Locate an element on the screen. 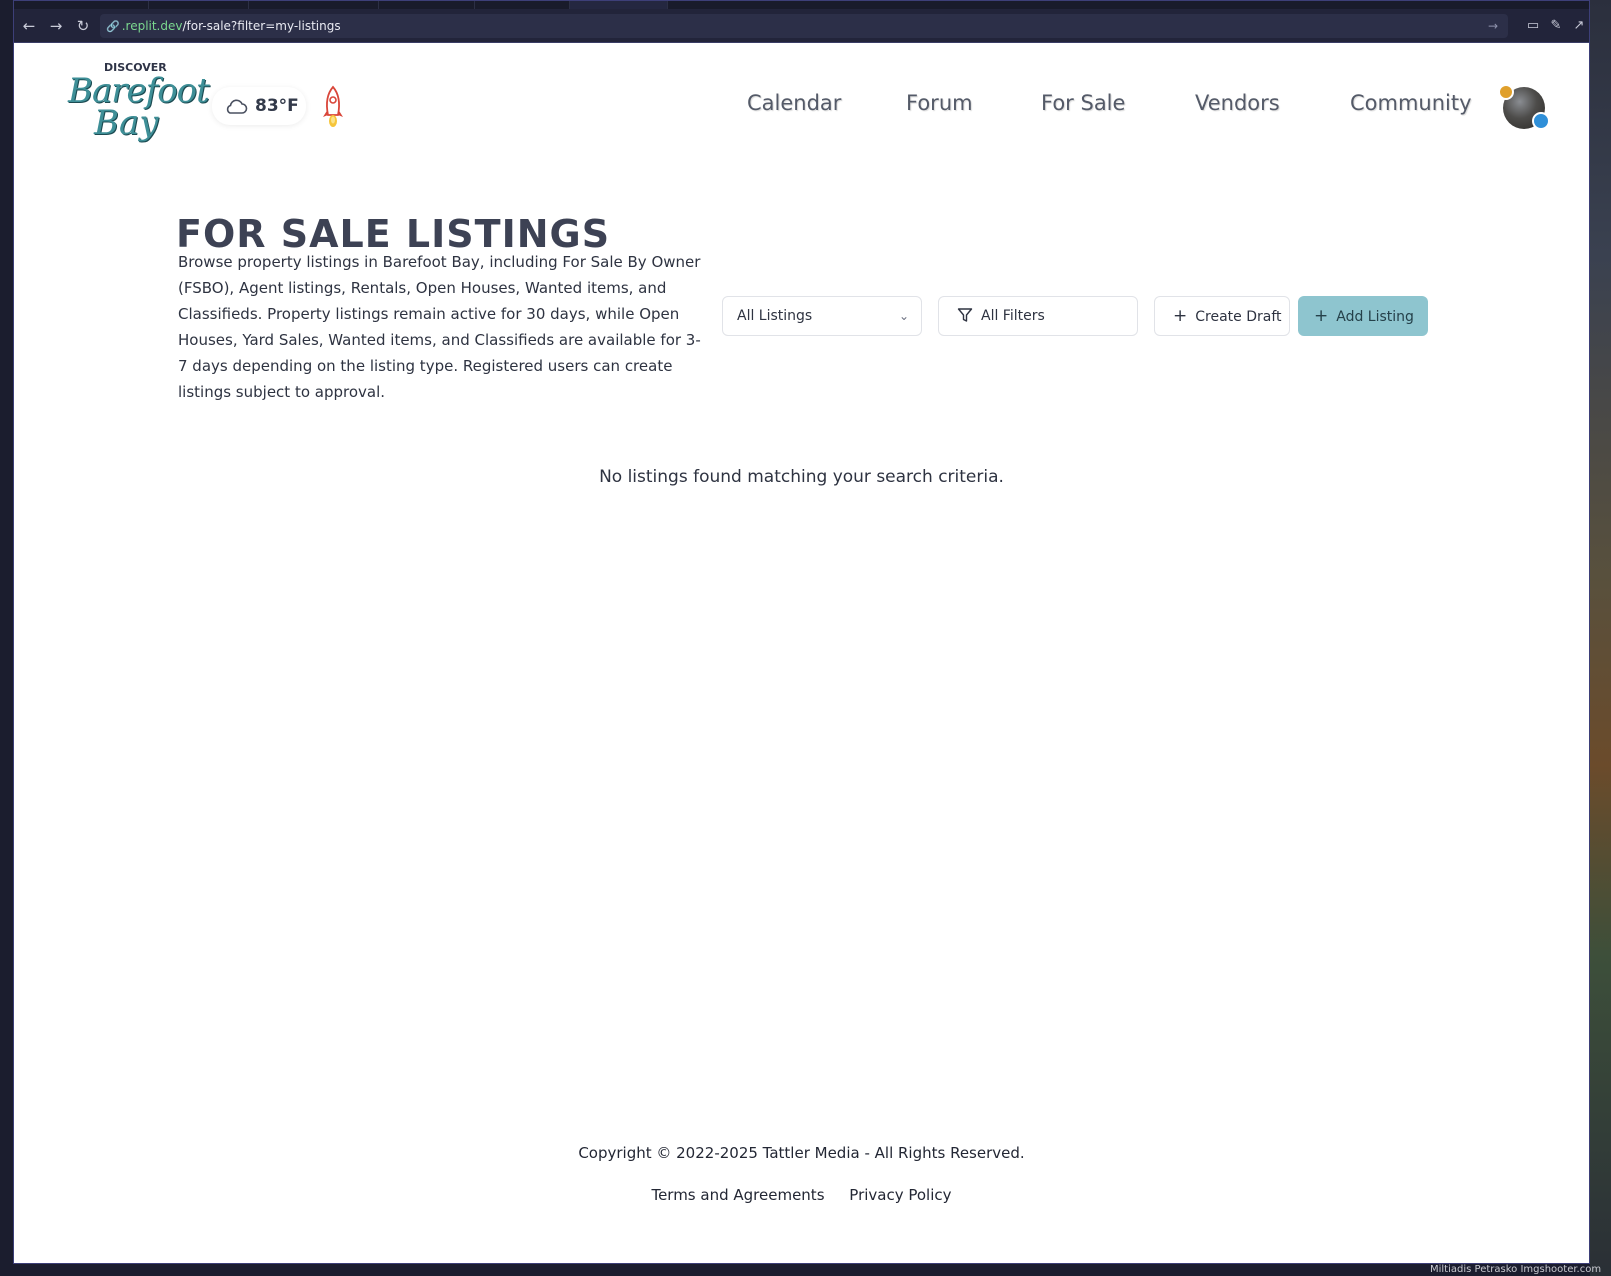 Image resolution: width=1611 pixels, height=1276 pixels. link-icon: 🔗 is located at coordinates (113, 26).